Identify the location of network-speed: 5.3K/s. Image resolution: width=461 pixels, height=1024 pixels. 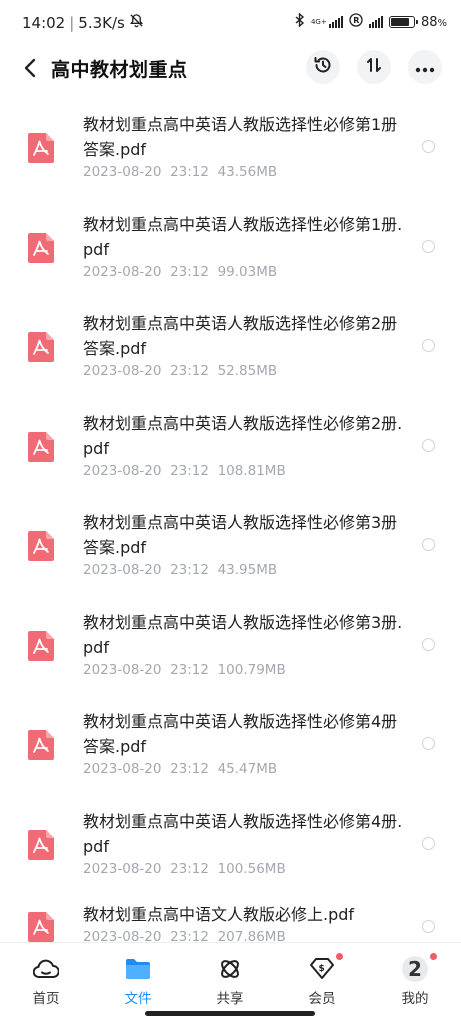
(101, 22).